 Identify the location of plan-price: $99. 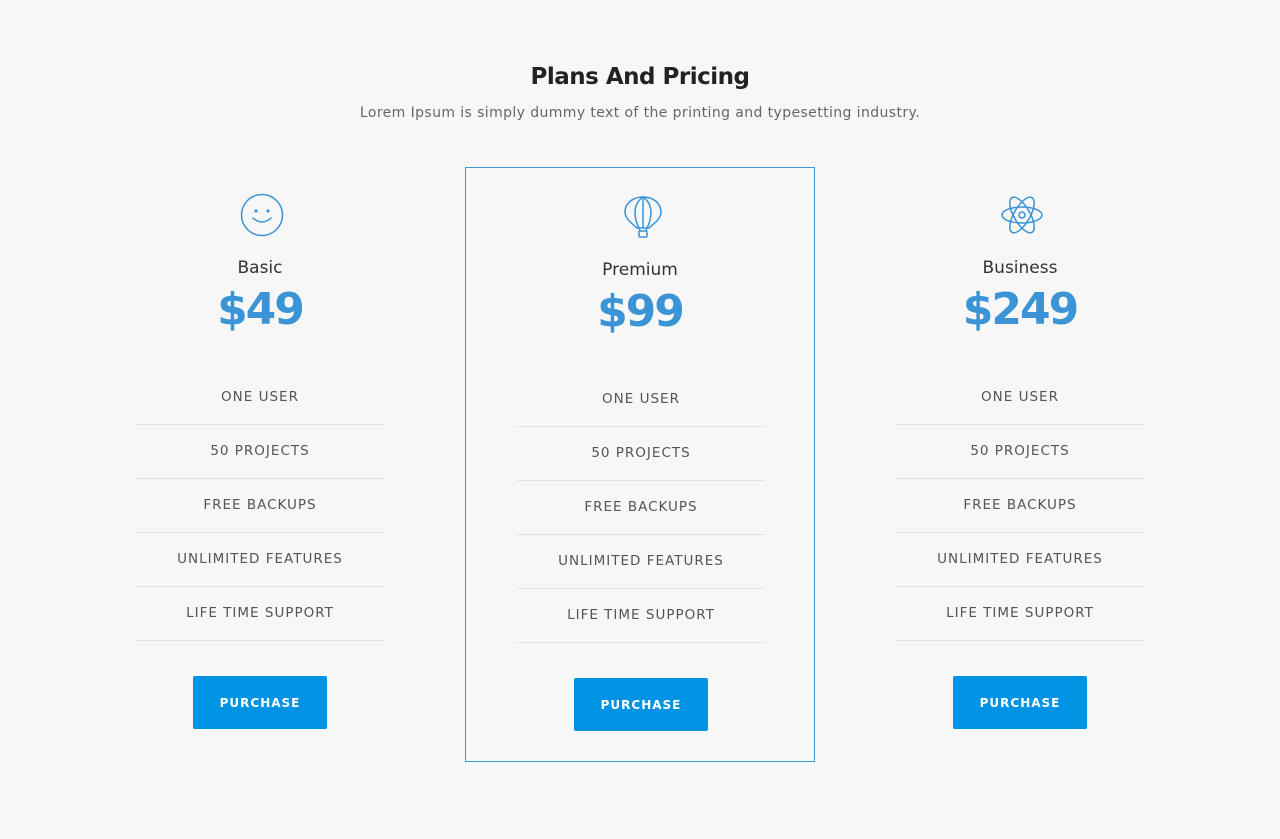
(641, 311).